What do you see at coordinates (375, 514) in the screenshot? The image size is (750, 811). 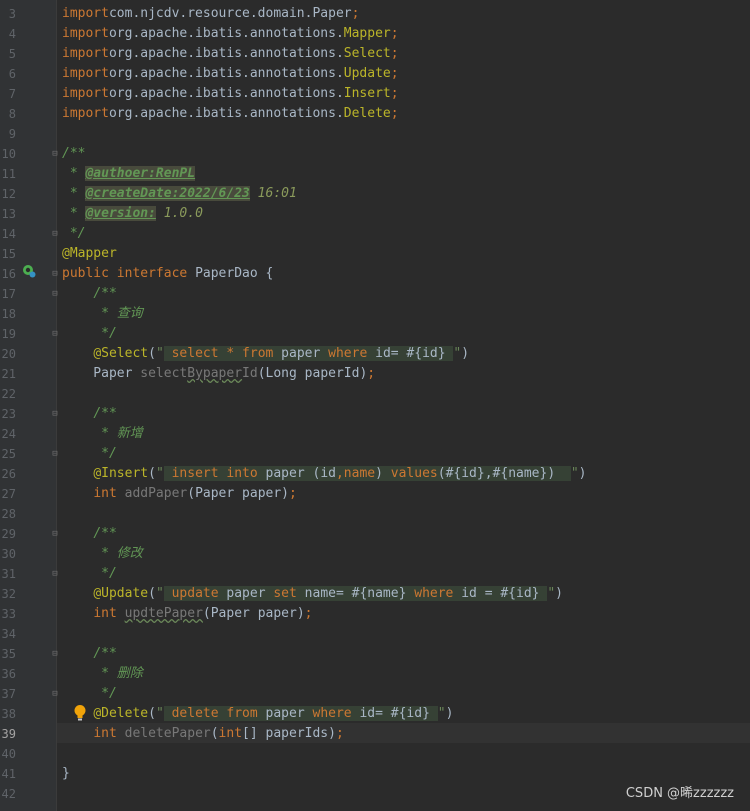 I see `code-line: 28` at bounding box center [375, 514].